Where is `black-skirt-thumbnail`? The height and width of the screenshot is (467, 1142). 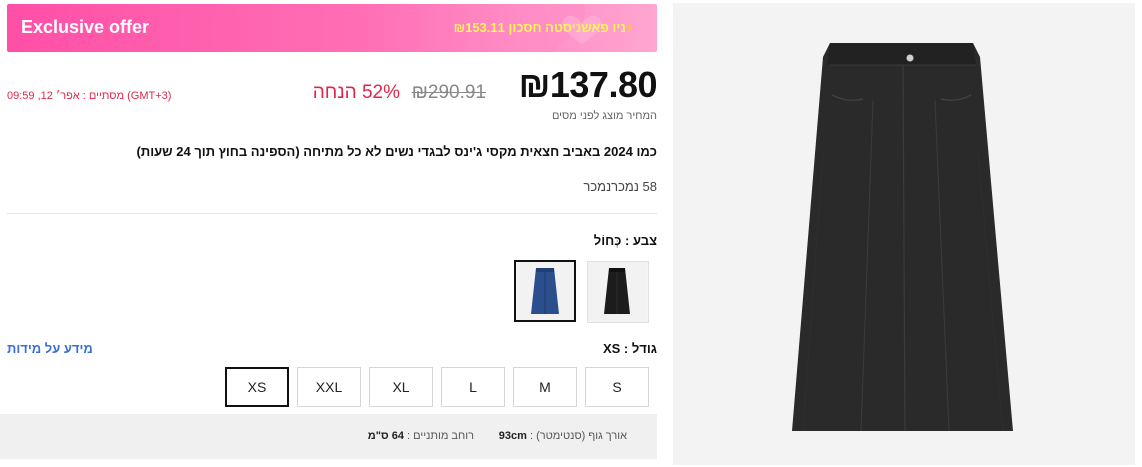 black-skirt-thumbnail is located at coordinates (617, 291).